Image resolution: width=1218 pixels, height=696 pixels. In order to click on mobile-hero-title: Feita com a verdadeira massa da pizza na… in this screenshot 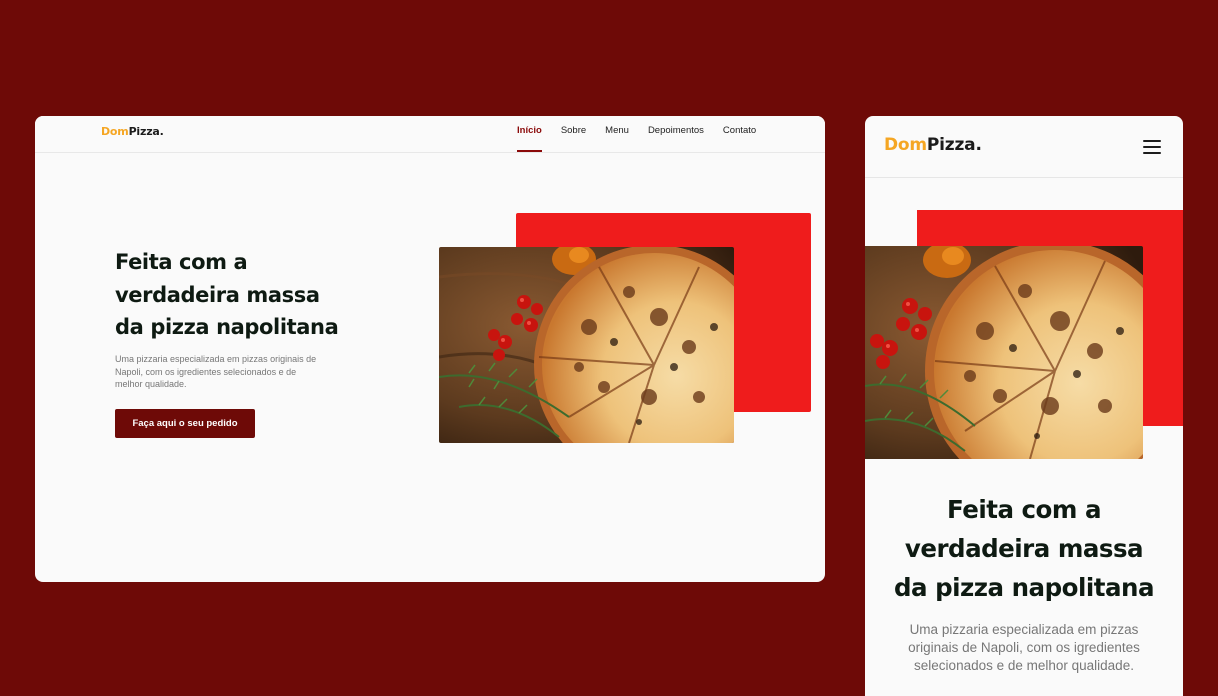, I will do `click(1024, 548)`.